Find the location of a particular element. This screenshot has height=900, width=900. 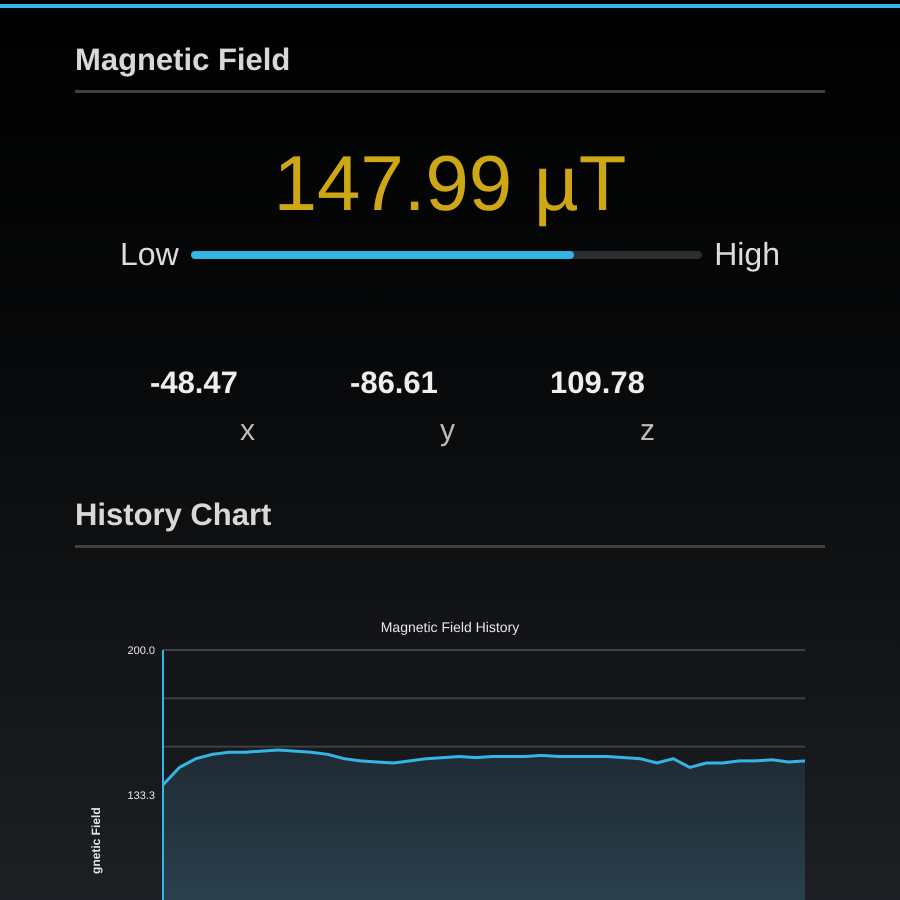

section-heading: Magnetic Field is located at coordinates (183, 60).